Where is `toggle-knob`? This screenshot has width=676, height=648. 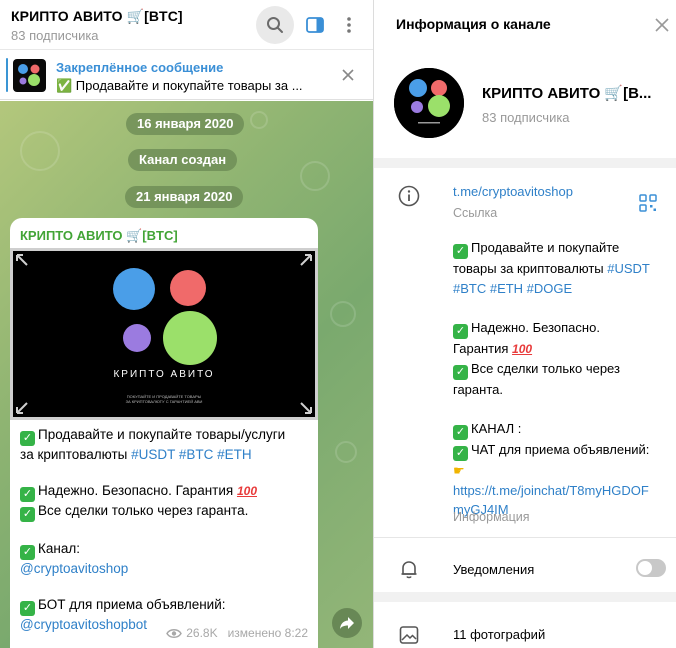 toggle-knob is located at coordinates (645, 568).